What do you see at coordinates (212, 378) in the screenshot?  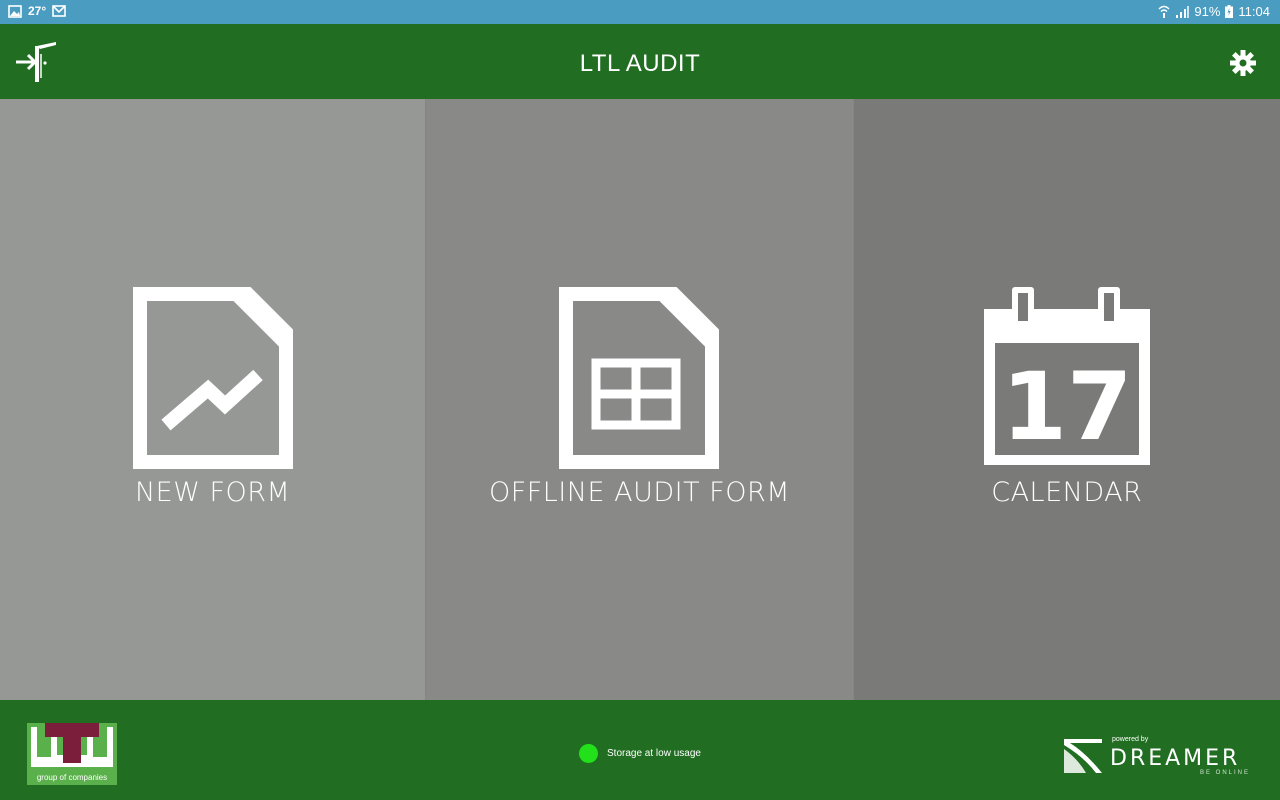 I see `new-form-icon` at bounding box center [212, 378].